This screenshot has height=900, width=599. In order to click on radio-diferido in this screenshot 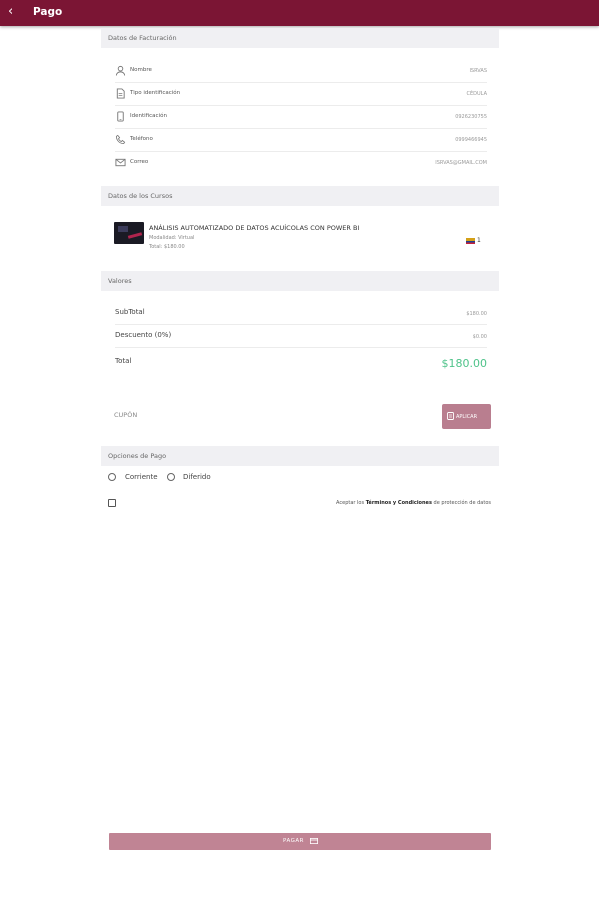, I will do `click(171, 477)`.